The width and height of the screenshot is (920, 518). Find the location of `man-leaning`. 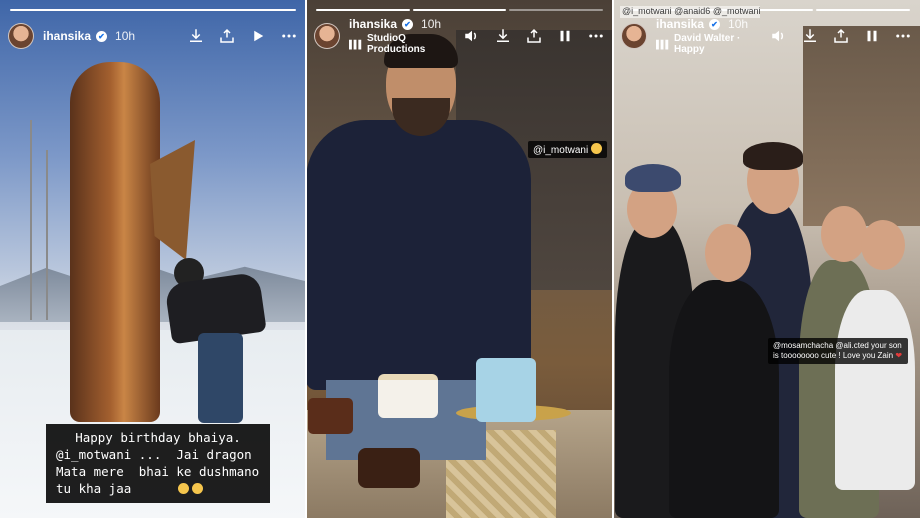

man-leaning is located at coordinates (215, 340).